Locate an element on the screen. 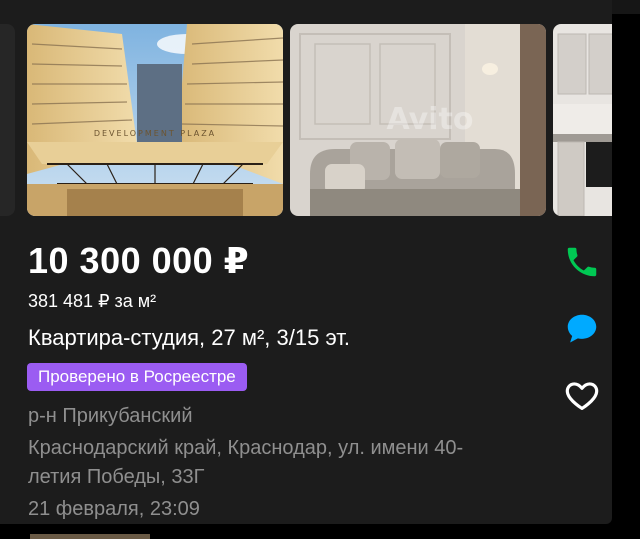 Image resolution: width=640 pixels, height=539 pixels. listing-address-line2: летия Победы, 33Г is located at coordinates (116, 477).